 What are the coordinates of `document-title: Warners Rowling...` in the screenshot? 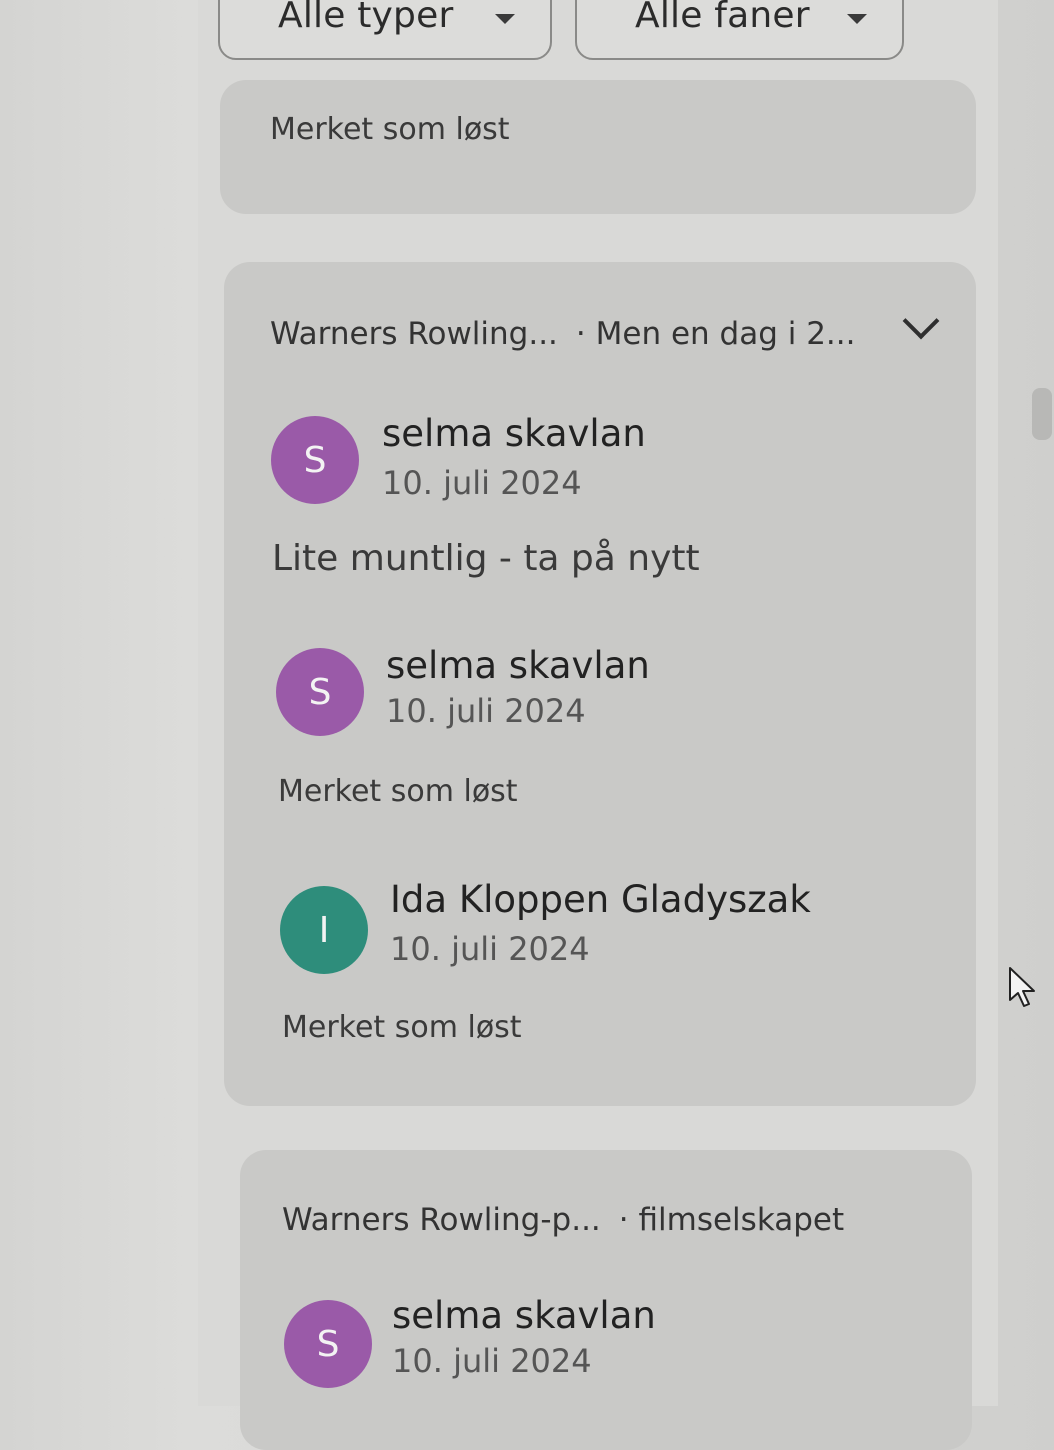 It's located at (414, 334).